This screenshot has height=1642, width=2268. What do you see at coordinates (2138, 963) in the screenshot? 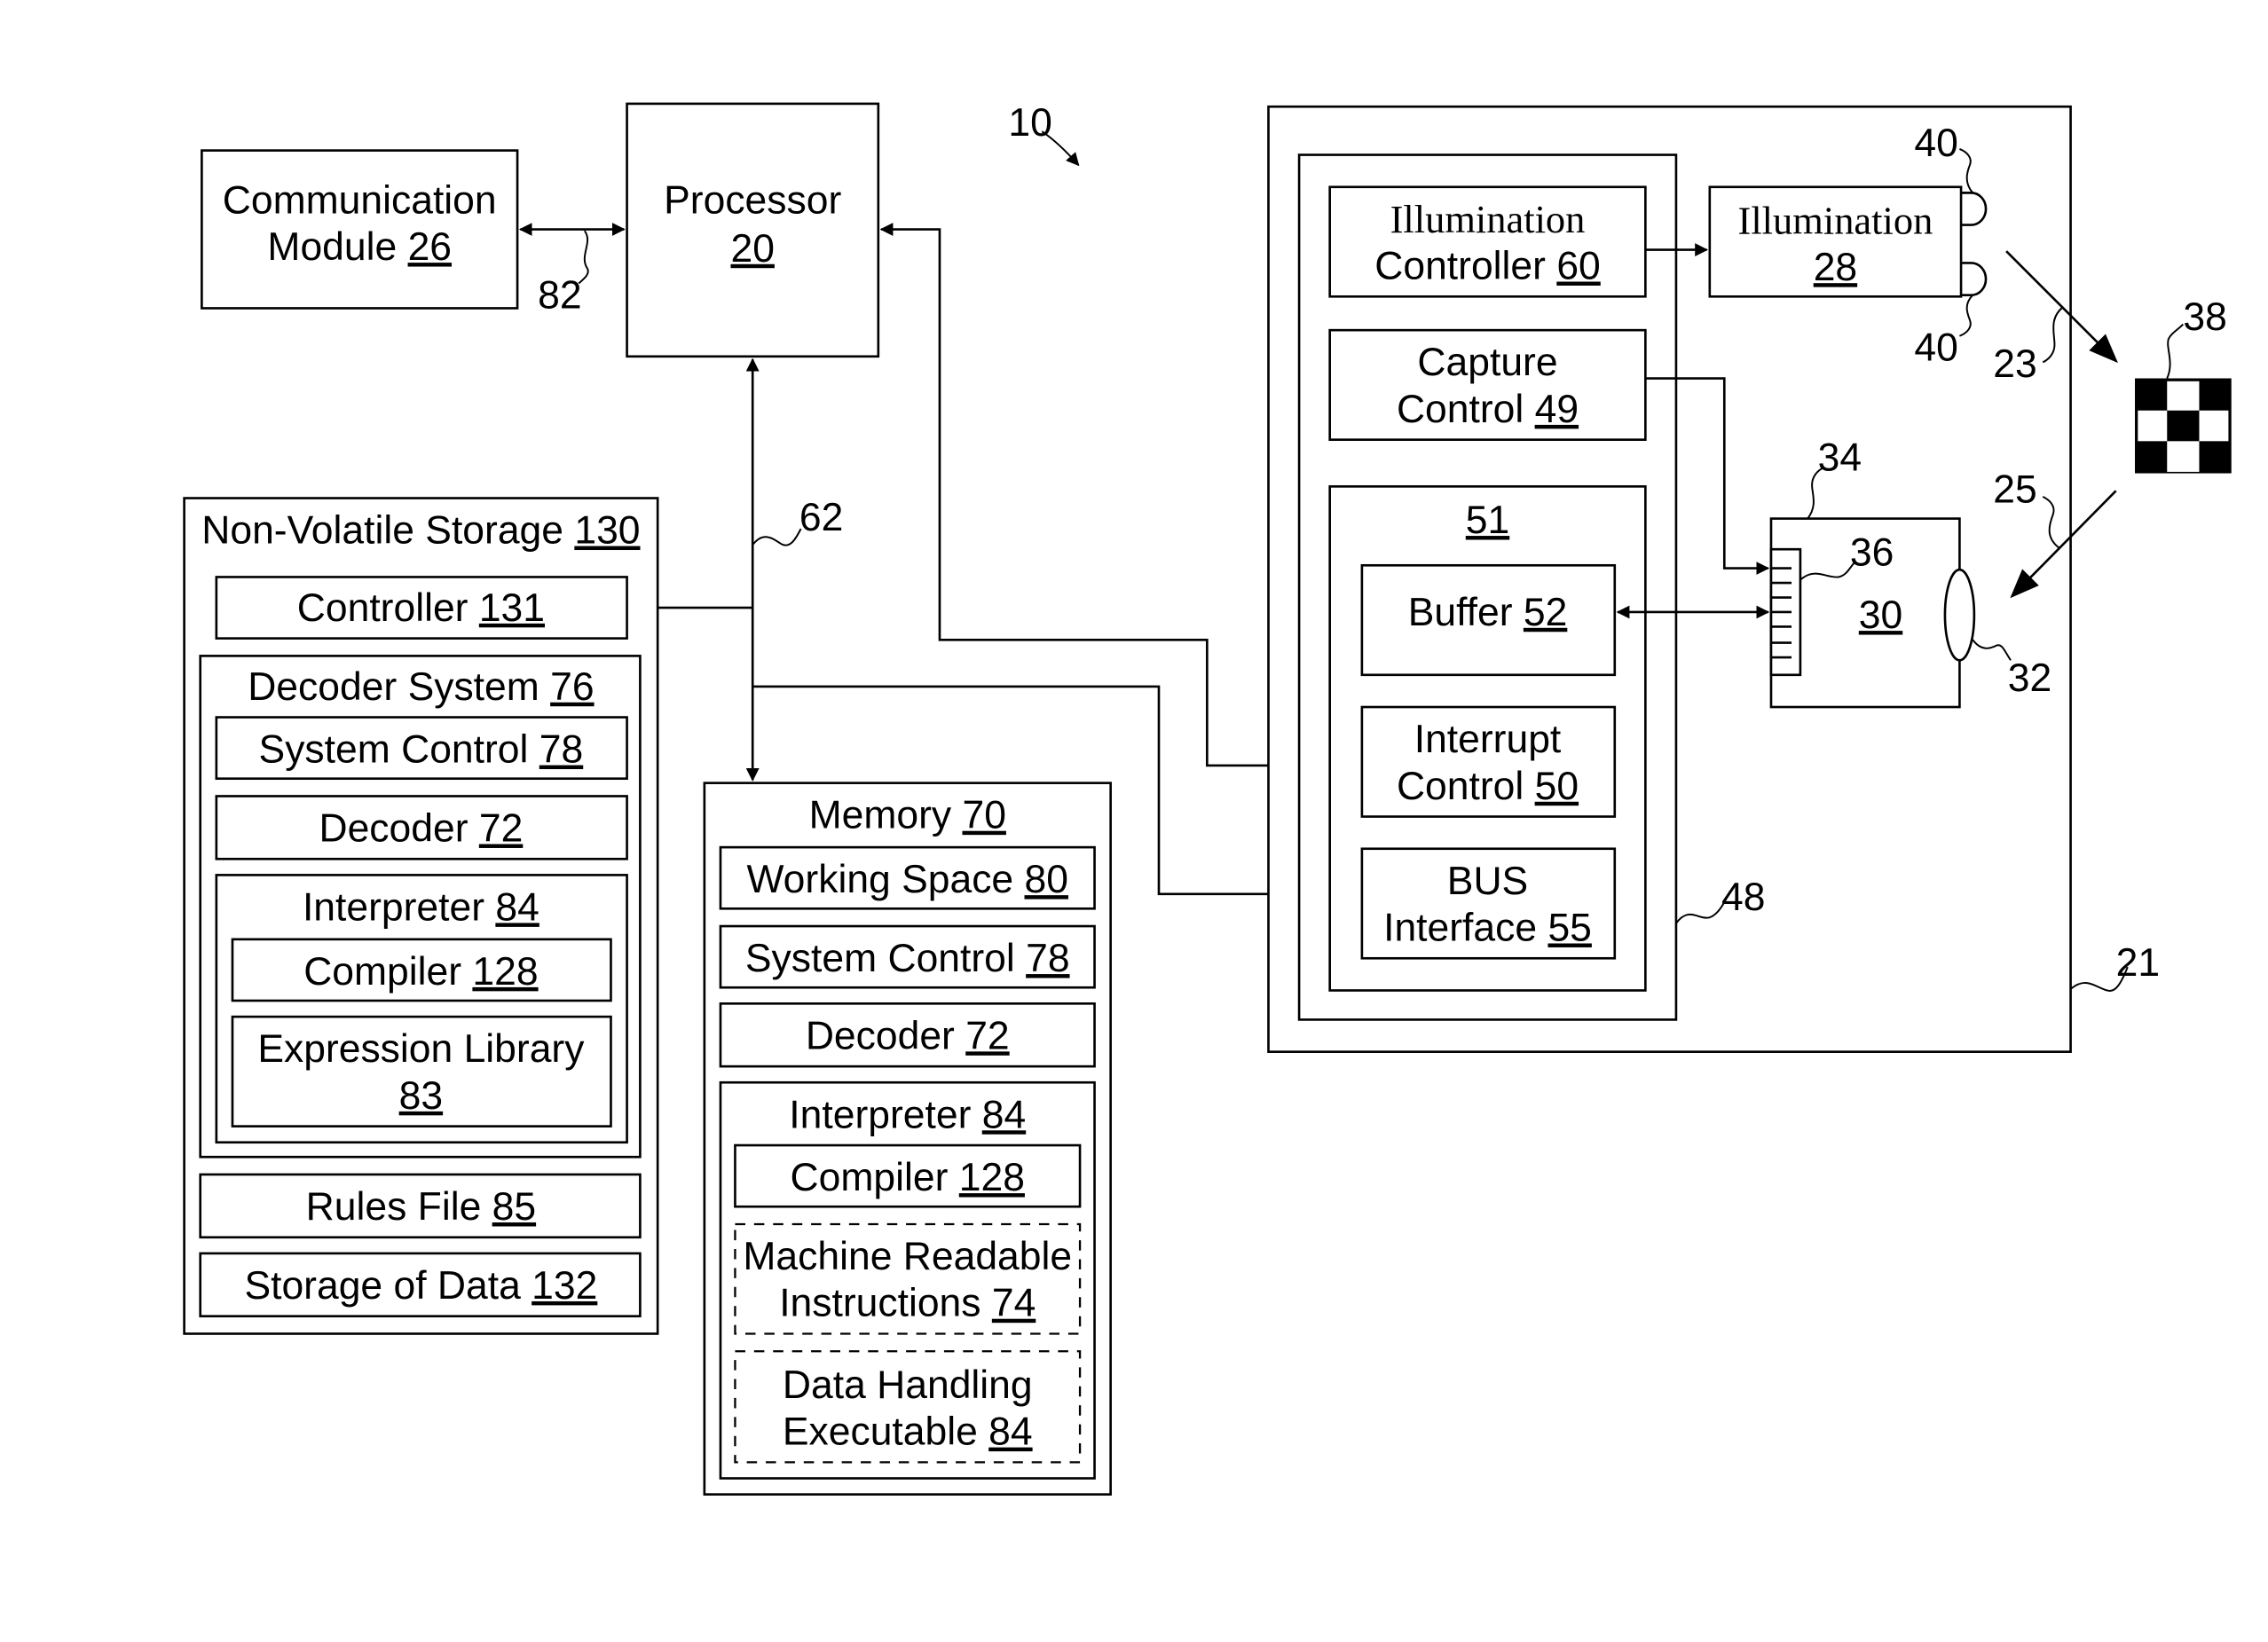
I see `module-21-label: 21` at bounding box center [2138, 963].